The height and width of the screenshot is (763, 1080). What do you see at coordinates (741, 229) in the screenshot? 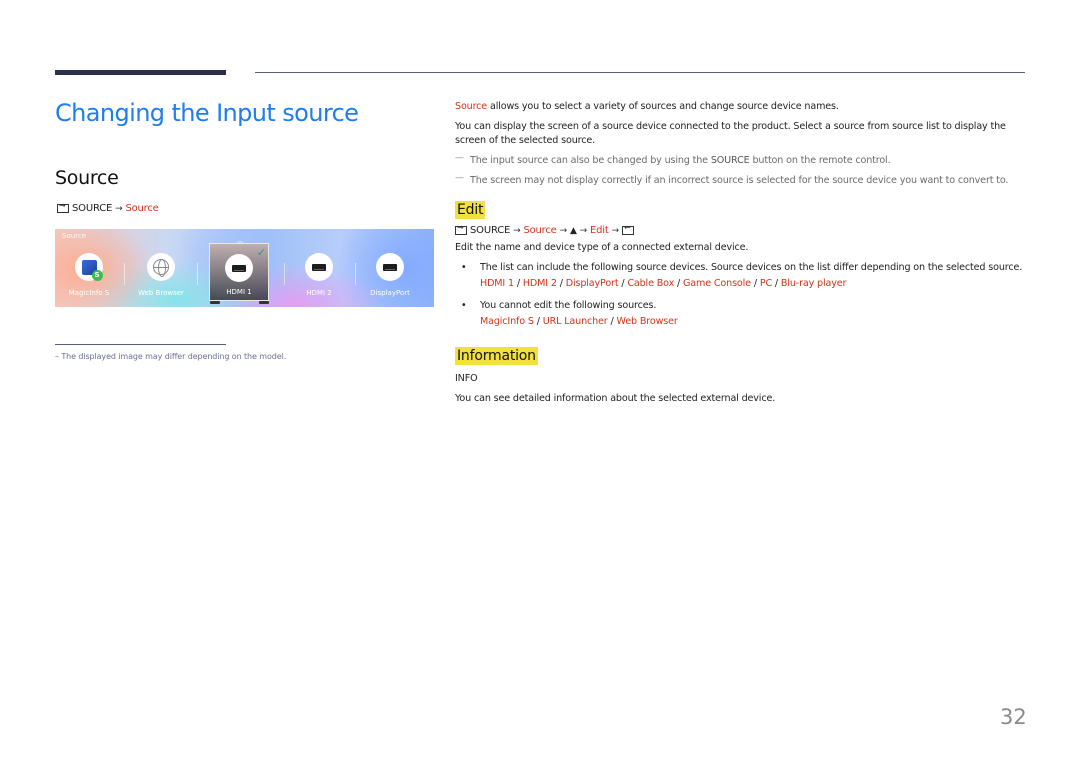
I see `edit-menu-path: SOURCE → Source → ▲ → Edit →` at bounding box center [741, 229].